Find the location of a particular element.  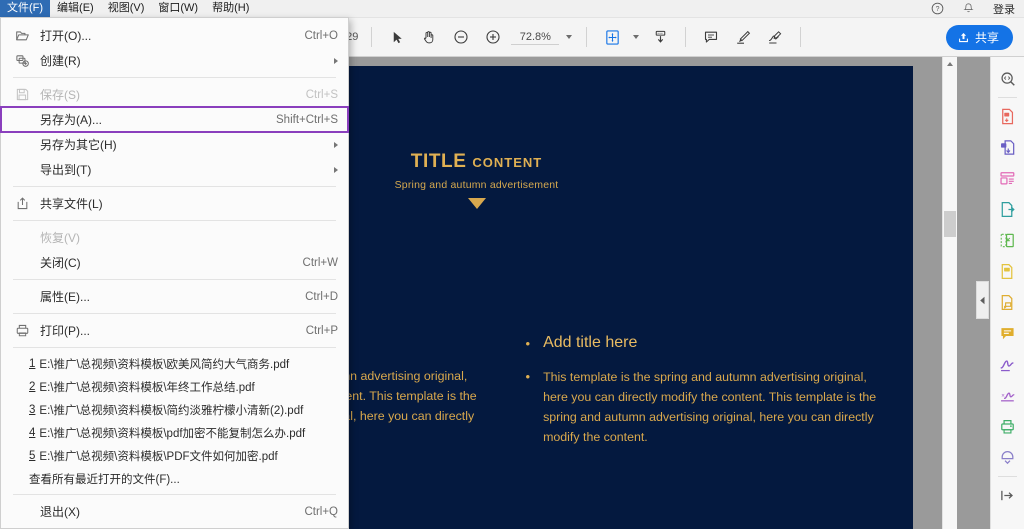

menu-item-create: 创建(R) is located at coordinates (174, 60).